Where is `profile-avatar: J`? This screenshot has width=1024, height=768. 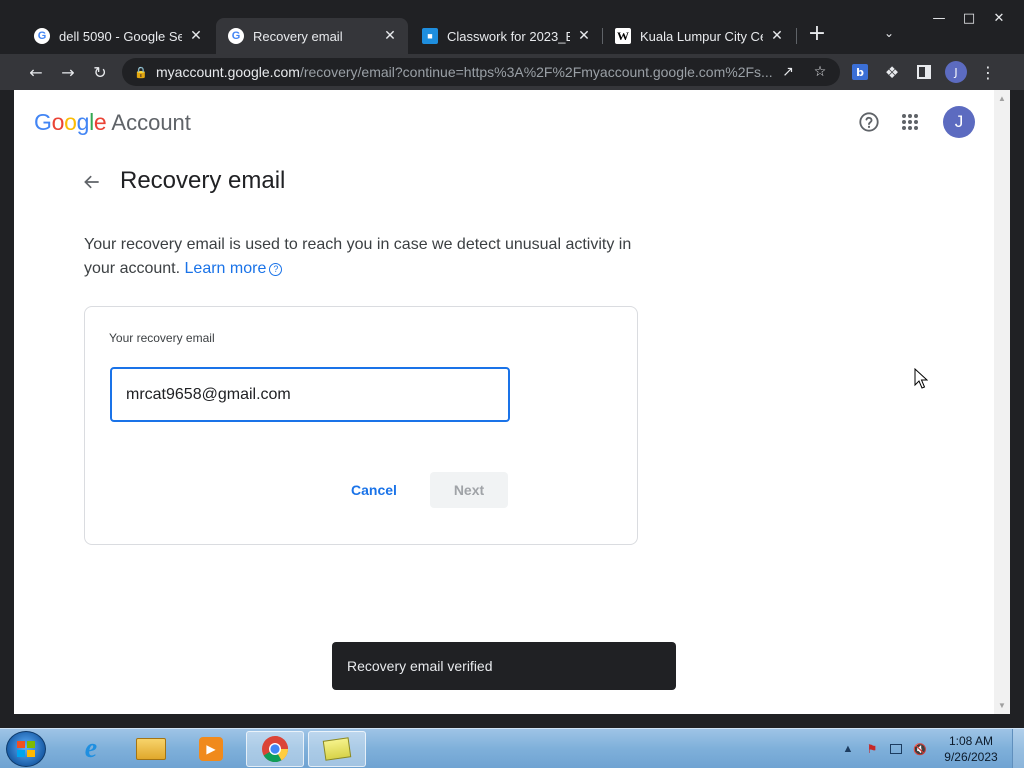 profile-avatar: J is located at coordinates (956, 72).